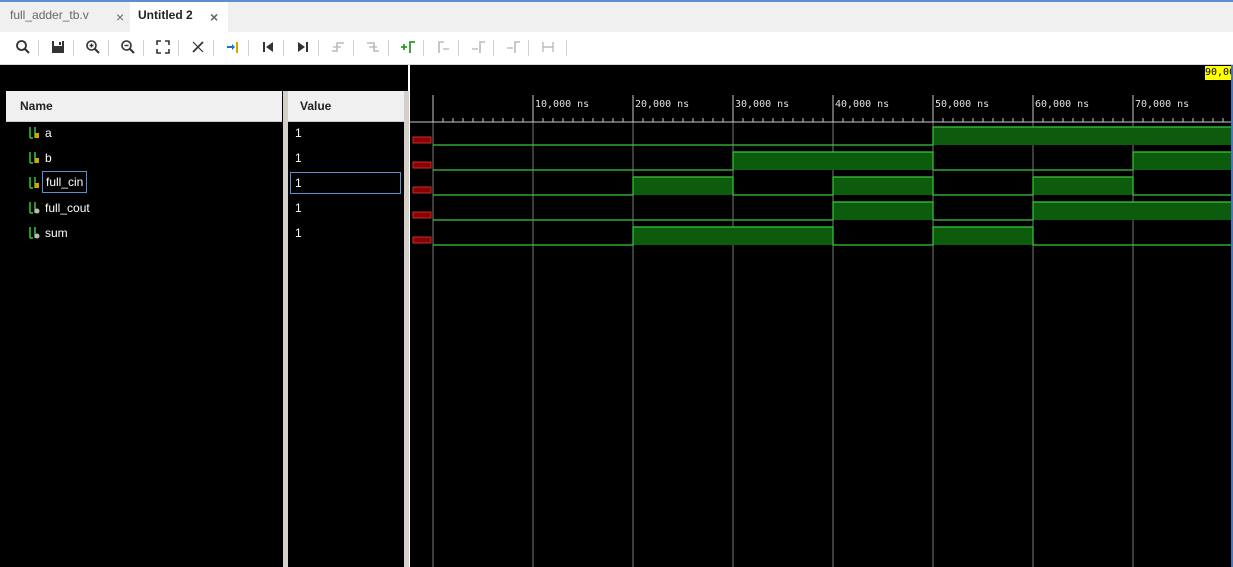 Image resolution: width=1233 pixels, height=567 pixels. I want to click on tab-untitled-2: Untitled 2 ×, so click(179, 17).